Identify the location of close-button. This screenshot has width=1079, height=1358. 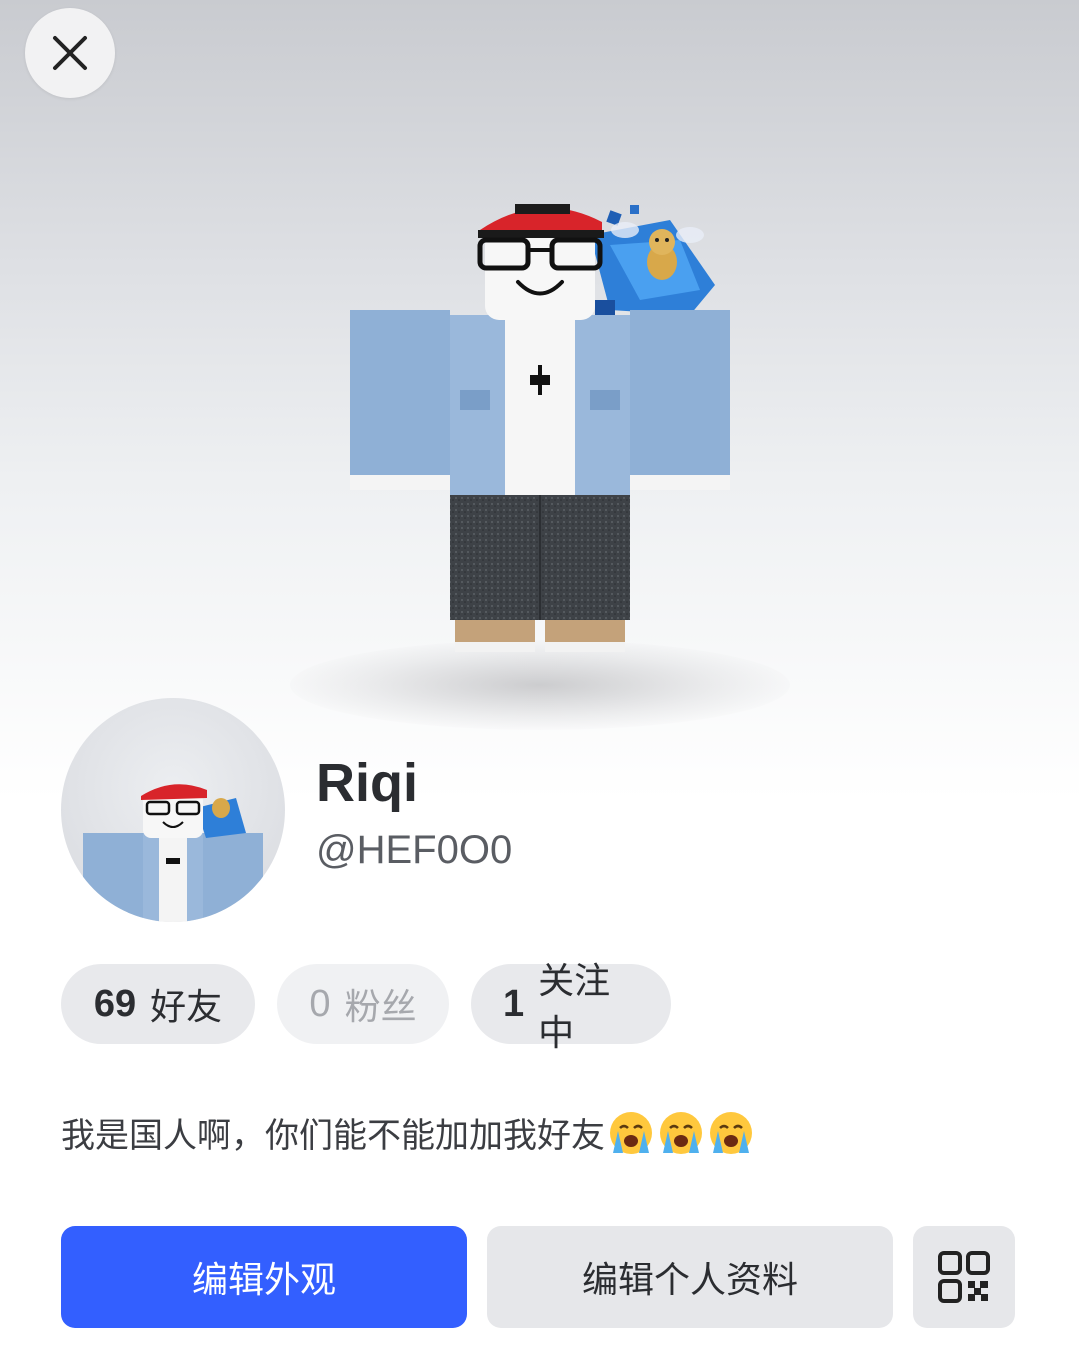
(70, 53).